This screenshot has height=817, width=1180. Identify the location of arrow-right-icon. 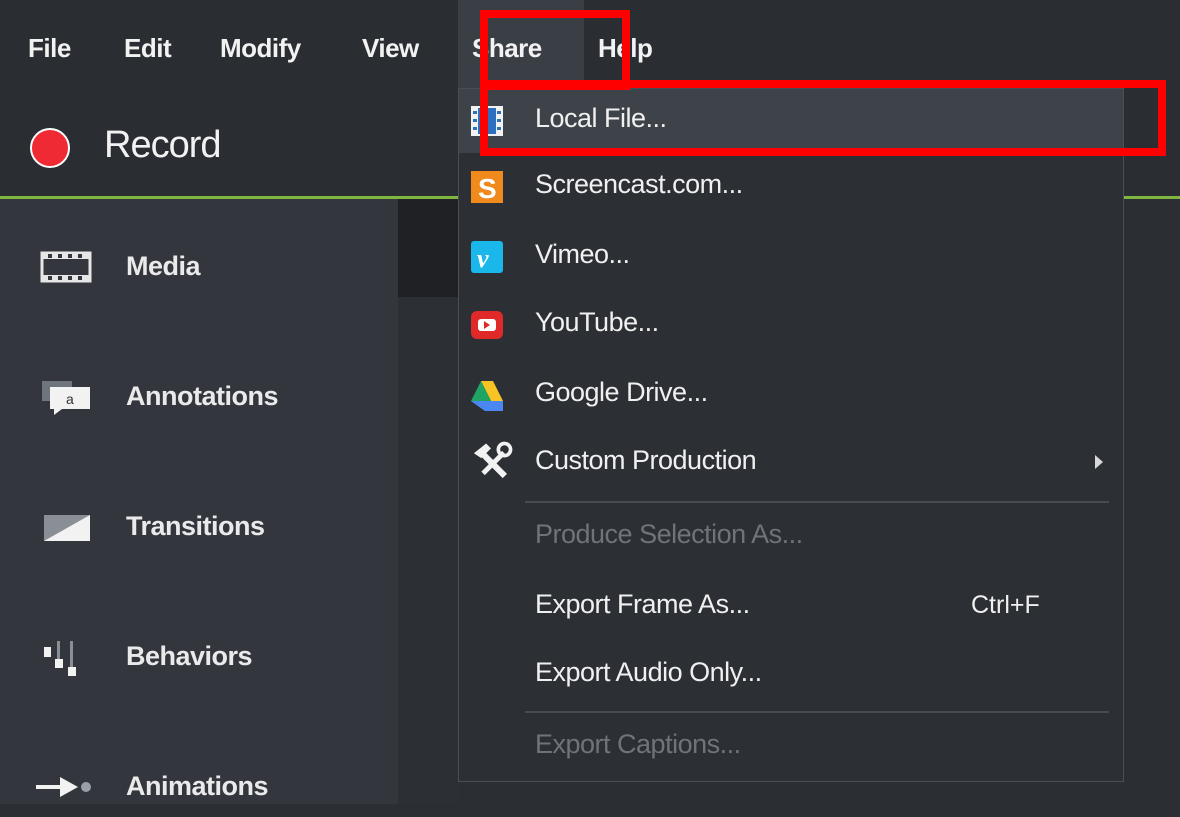
(63, 787).